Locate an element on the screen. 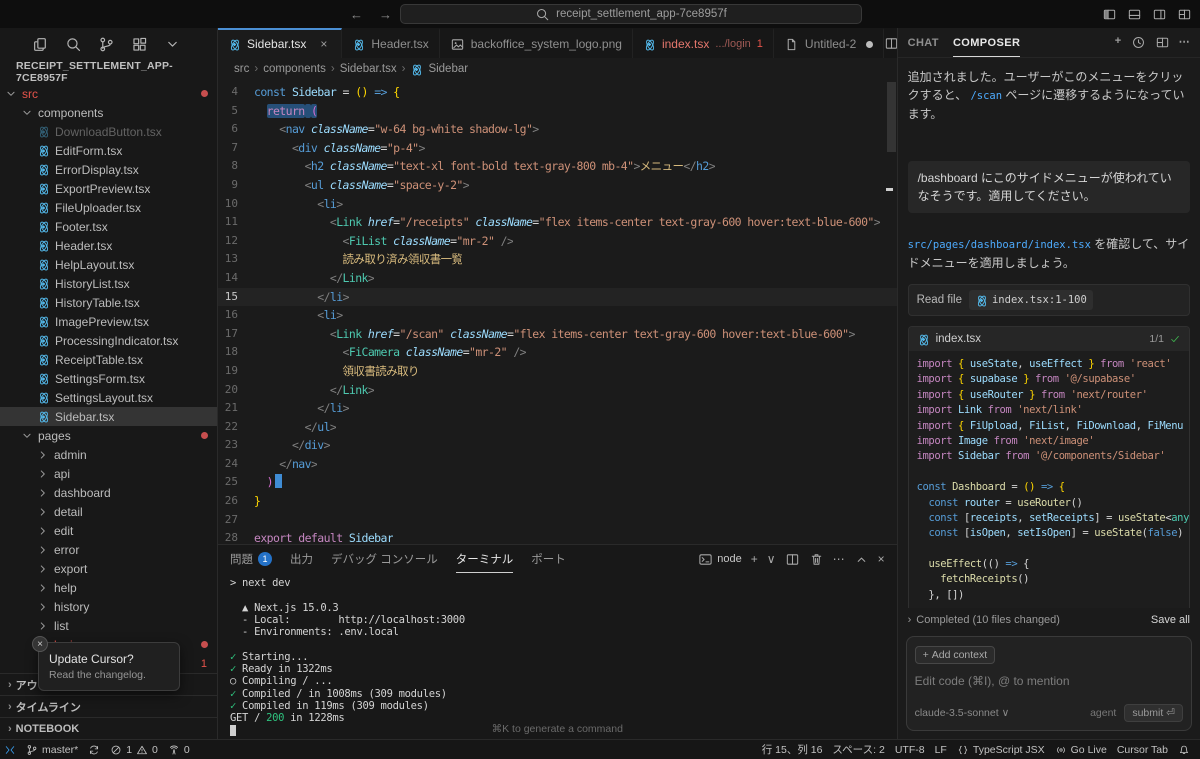 The width and height of the screenshot is (1200, 759). agent-mode-label: agent is located at coordinates (1103, 713).